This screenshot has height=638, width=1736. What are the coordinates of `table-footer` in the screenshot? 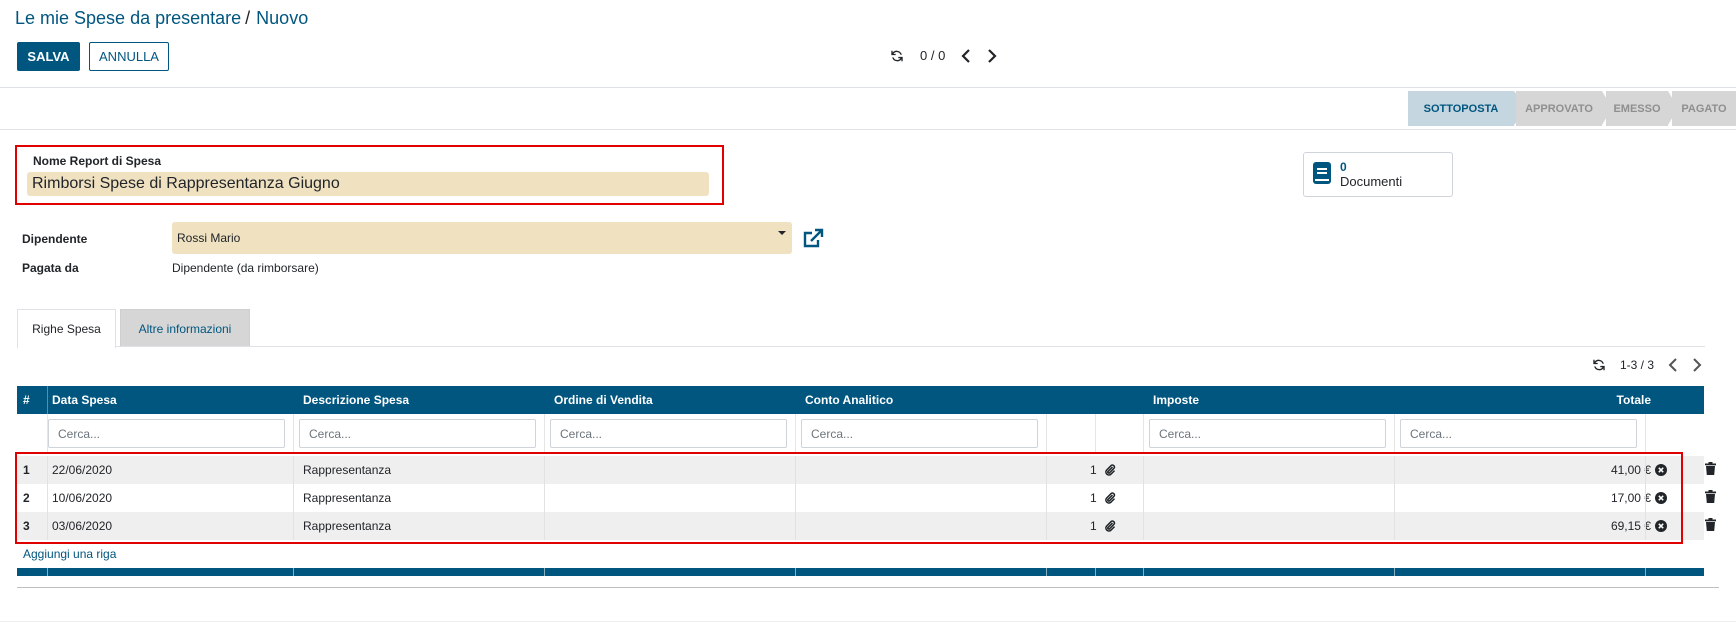 It's located at (860, 572).